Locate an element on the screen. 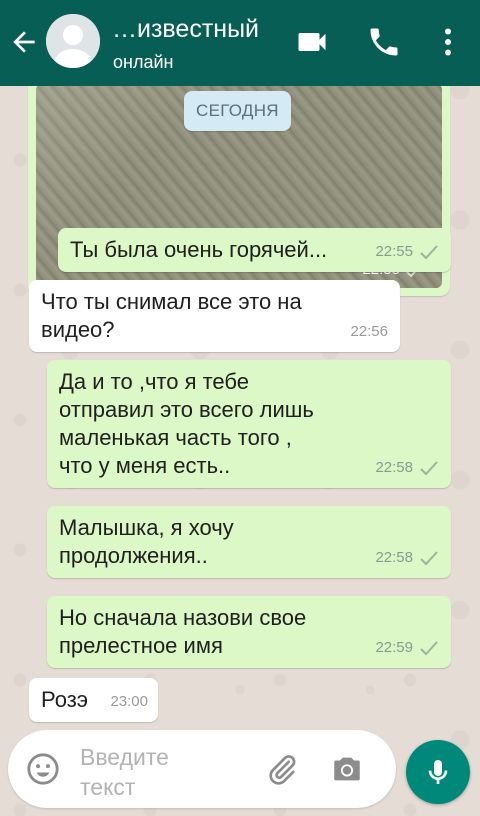 Image resolution: width=480 pixels, height=816 pixels. date-divider: СЕГОДНЯ is located at coordinates (237, 111).